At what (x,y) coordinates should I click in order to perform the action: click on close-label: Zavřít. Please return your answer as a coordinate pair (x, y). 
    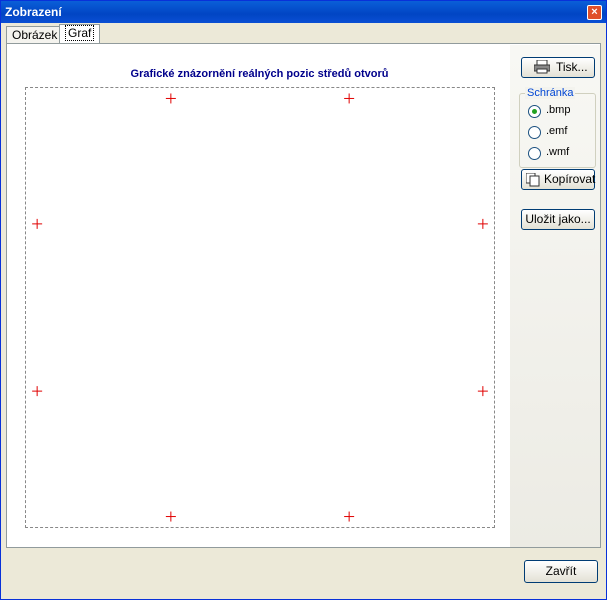
    Looking at the image, I should click on (561, 571).